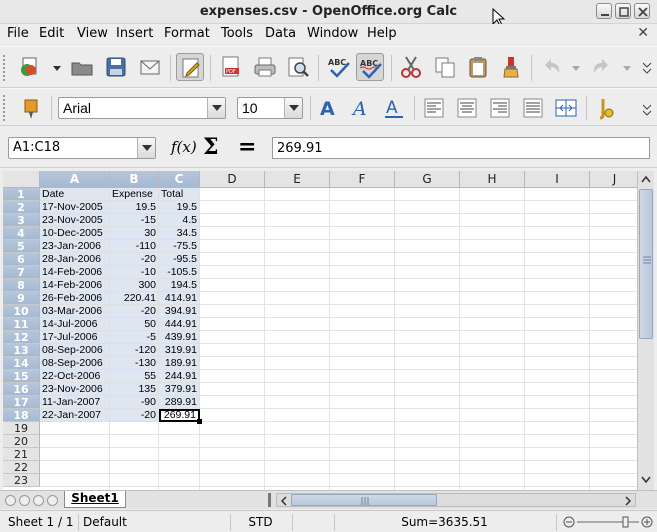  I want to click on row-header-10: 10, so click(21, 311).